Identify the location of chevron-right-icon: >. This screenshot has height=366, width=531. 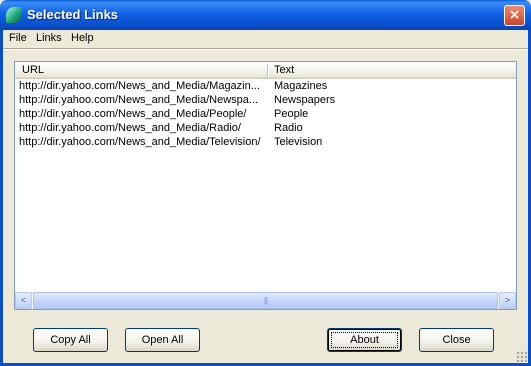
(507, 300).